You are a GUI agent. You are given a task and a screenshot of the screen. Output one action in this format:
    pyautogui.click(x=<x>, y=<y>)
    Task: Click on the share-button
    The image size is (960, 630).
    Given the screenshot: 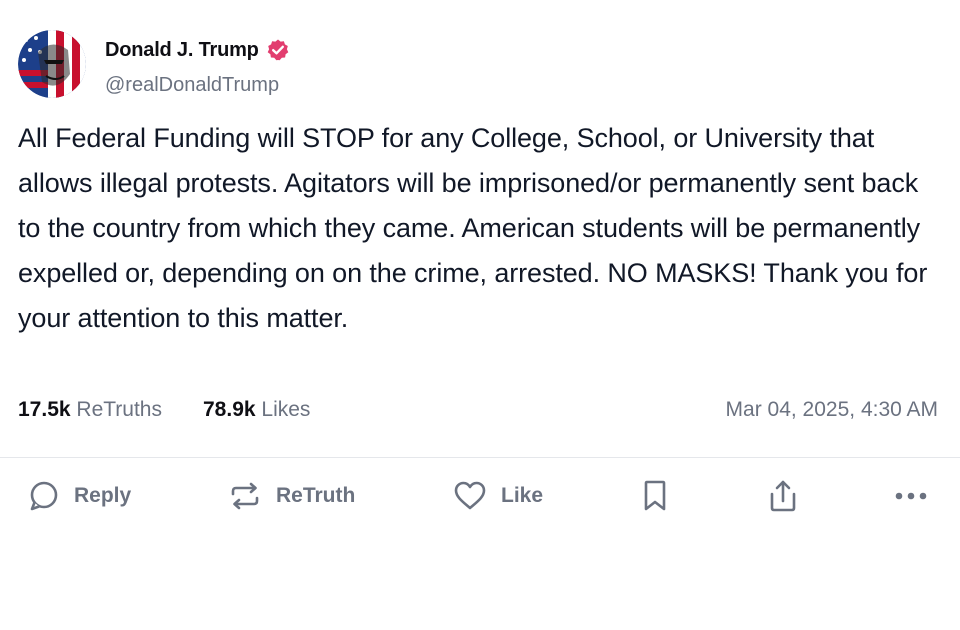 What is the action you would take?
    pyautogui.click(x=783, y=496)
    